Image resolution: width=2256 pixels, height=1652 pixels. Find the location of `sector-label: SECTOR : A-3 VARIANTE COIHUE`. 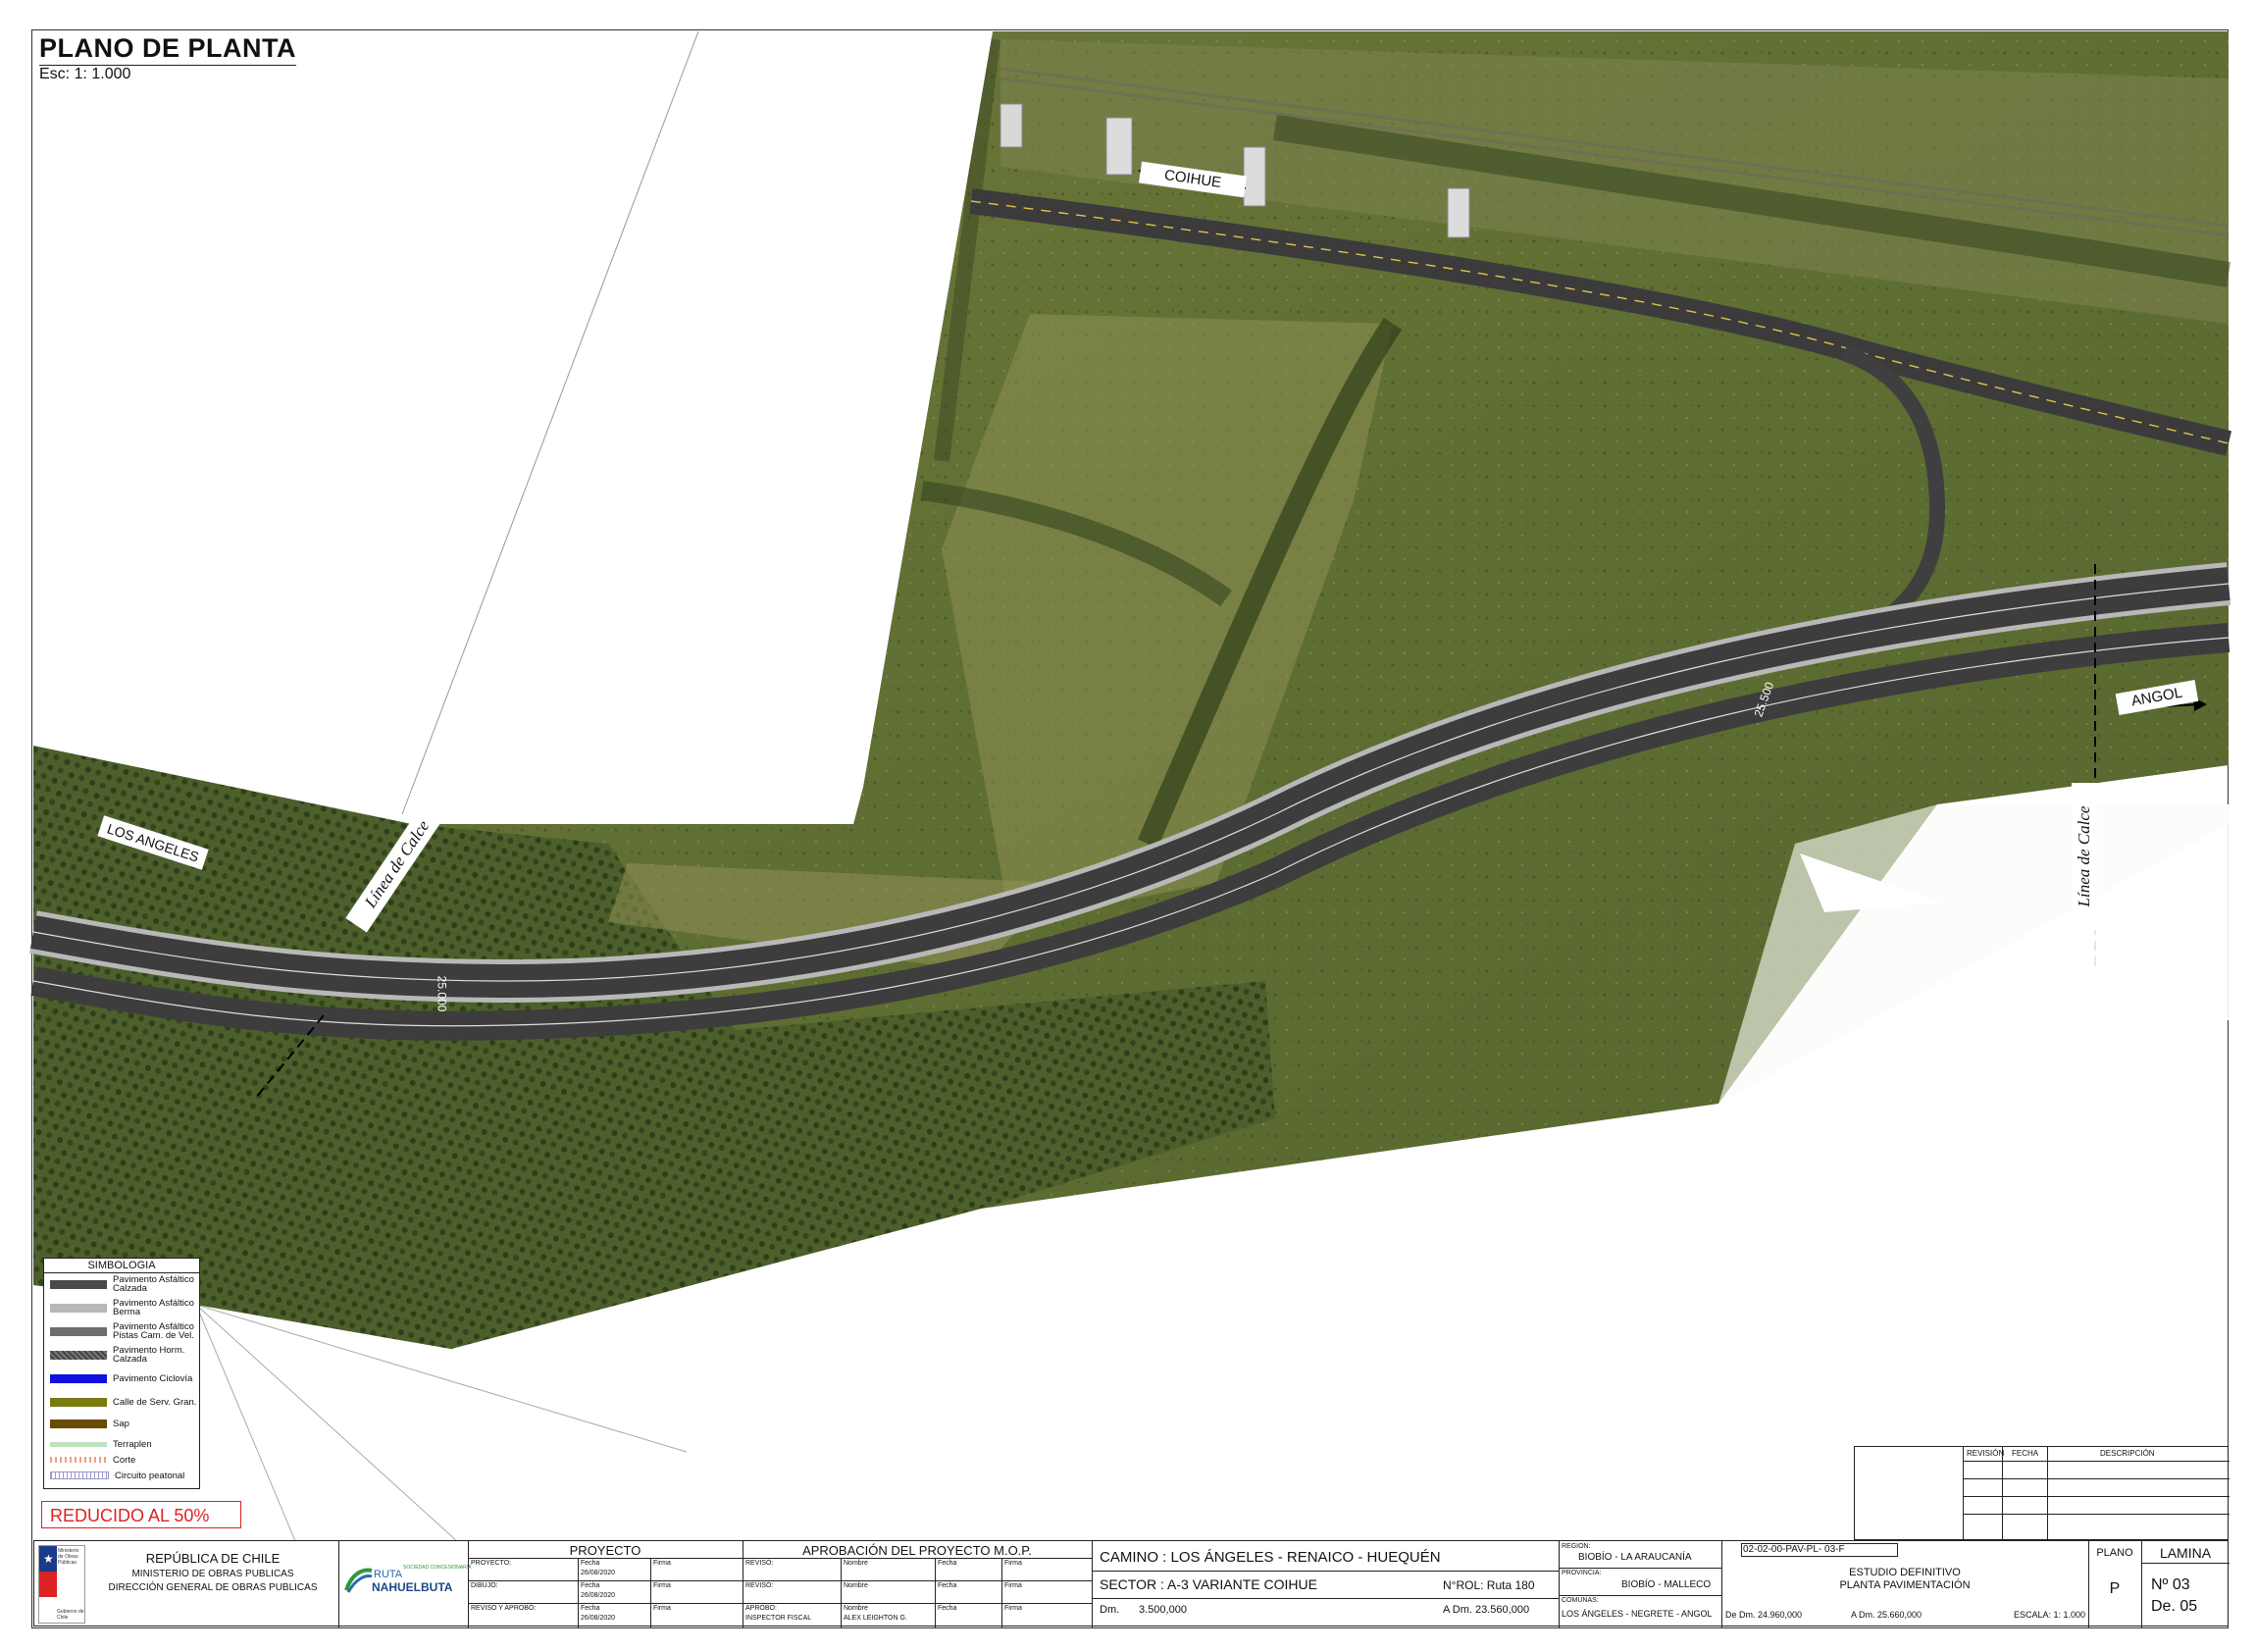

sector-label: SECTOR : A-3 VARIANTE COIHUE is located at coordinates (1208, 1584).